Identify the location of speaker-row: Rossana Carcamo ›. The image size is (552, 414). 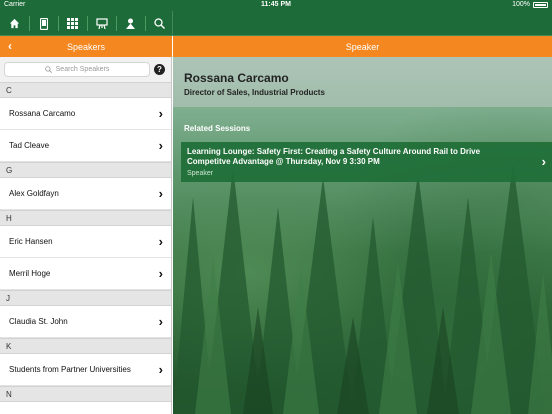
(85, 114).